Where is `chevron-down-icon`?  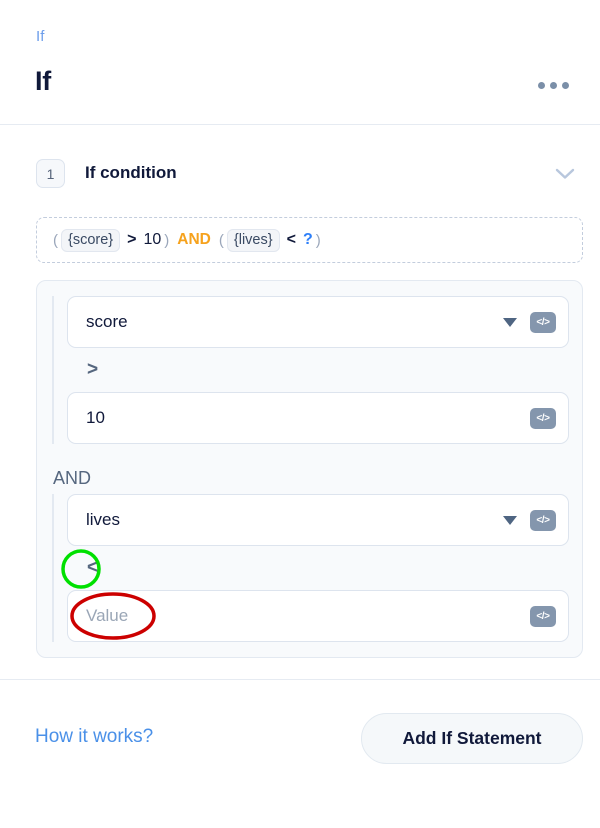
chevron-down-icon is located at coordinates (565, 174).